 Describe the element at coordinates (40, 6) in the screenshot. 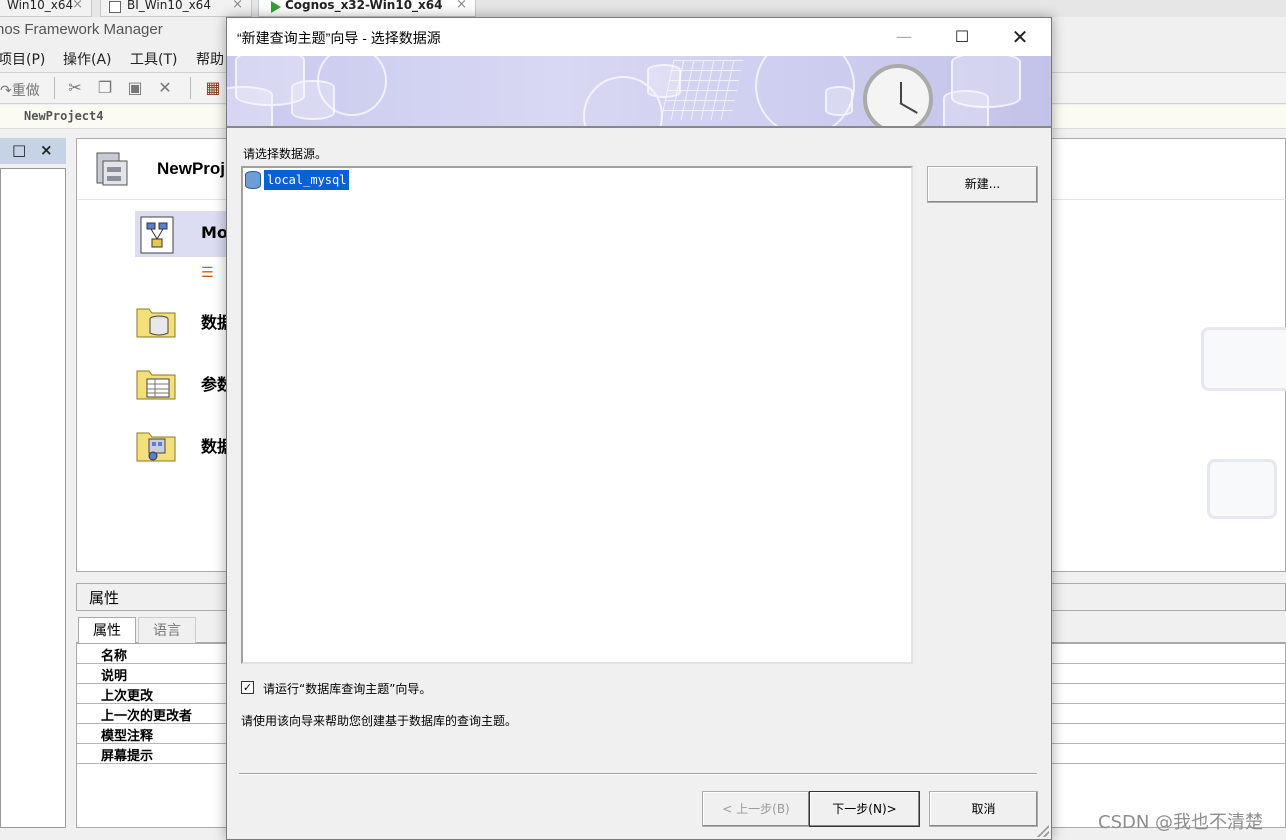

I see `vm-tab-label: Win10_x64` at that location.